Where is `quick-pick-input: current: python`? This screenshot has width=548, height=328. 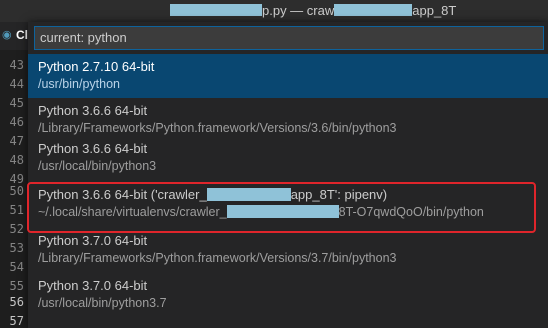
quick-pick-input: current: python is located at coordinates (289, 38).